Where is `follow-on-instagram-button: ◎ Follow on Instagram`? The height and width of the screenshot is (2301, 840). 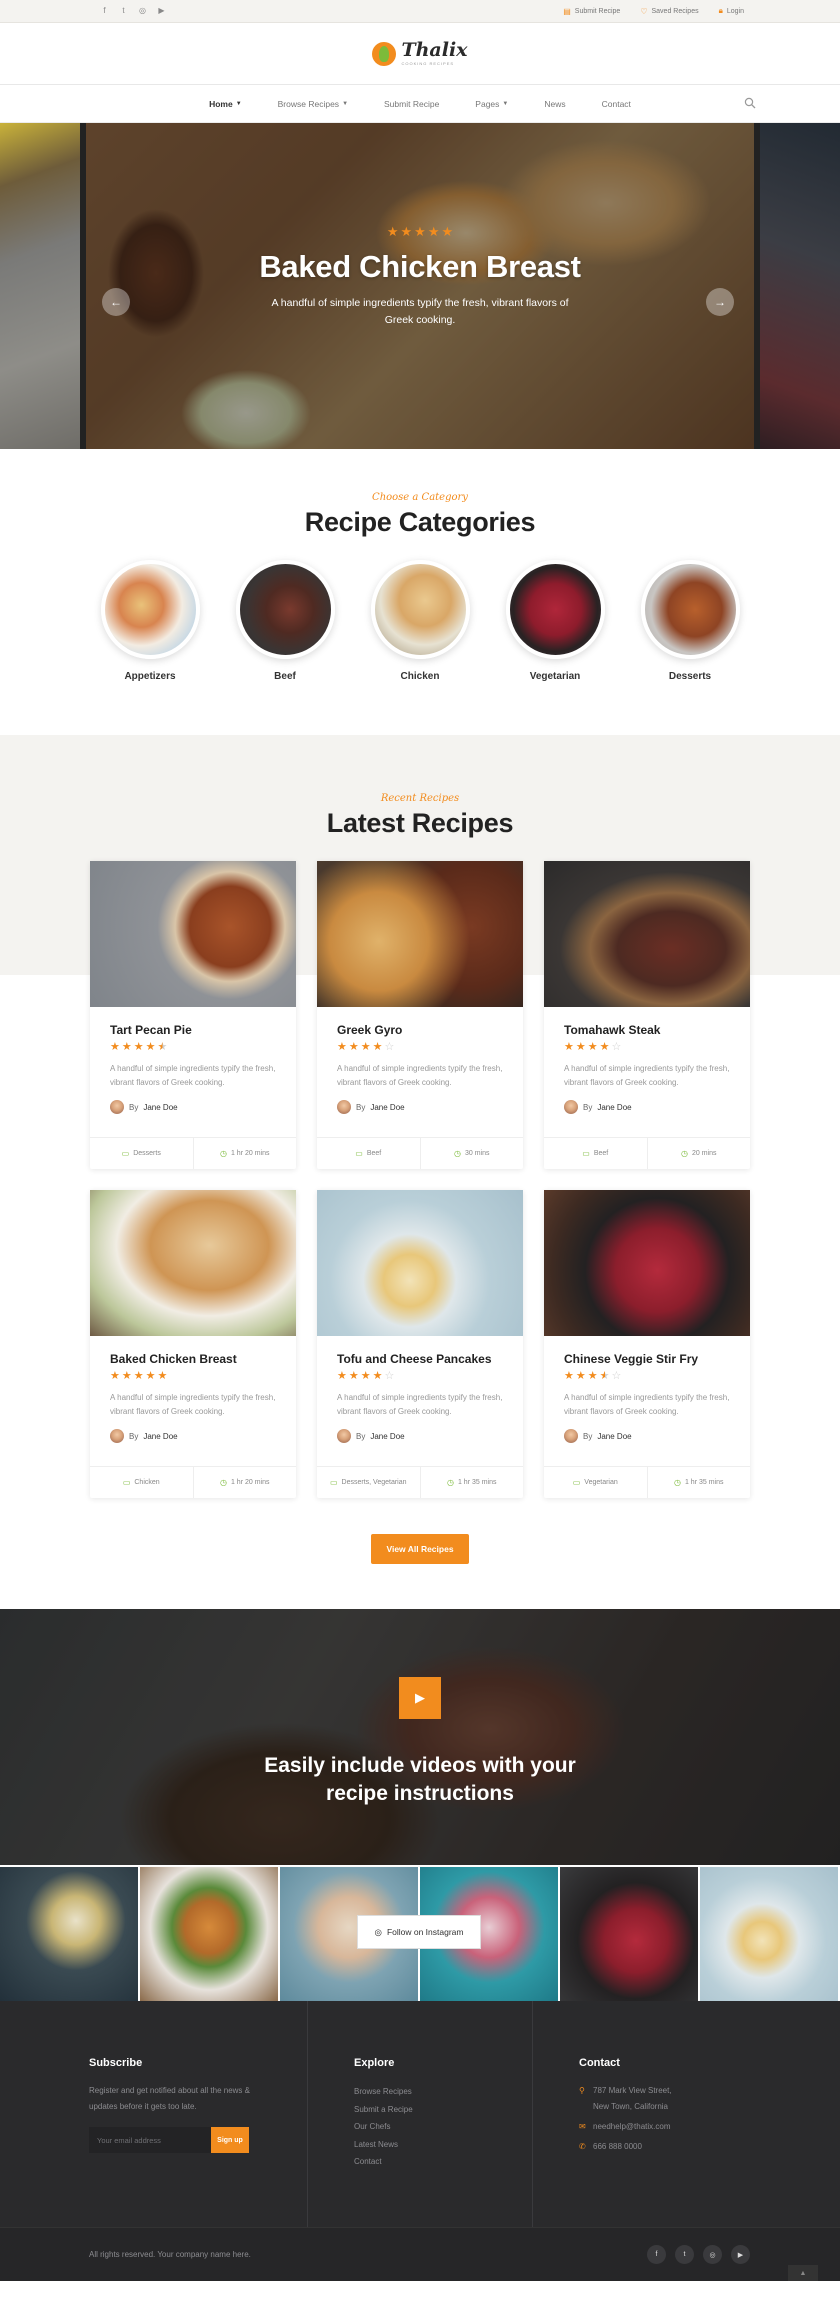 follow-on-instagram-button: ◎ Follow on Instagram is located at coordinates (419, 1932).